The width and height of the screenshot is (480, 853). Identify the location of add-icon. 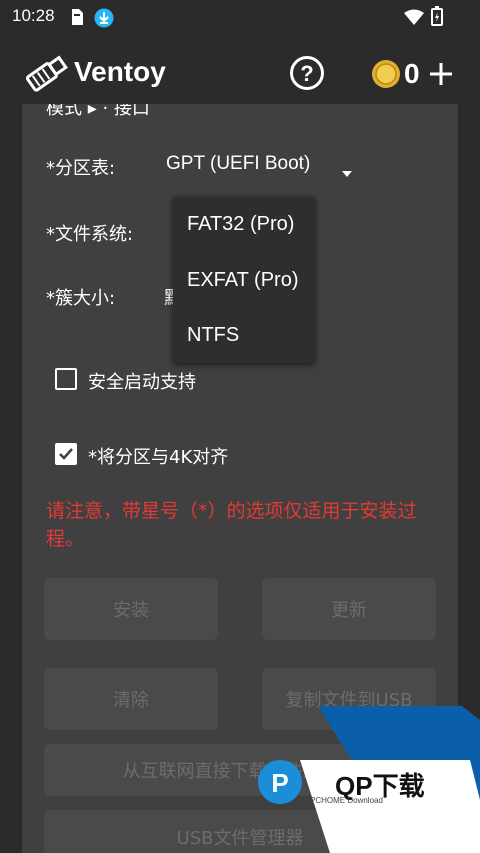
(441, 76).